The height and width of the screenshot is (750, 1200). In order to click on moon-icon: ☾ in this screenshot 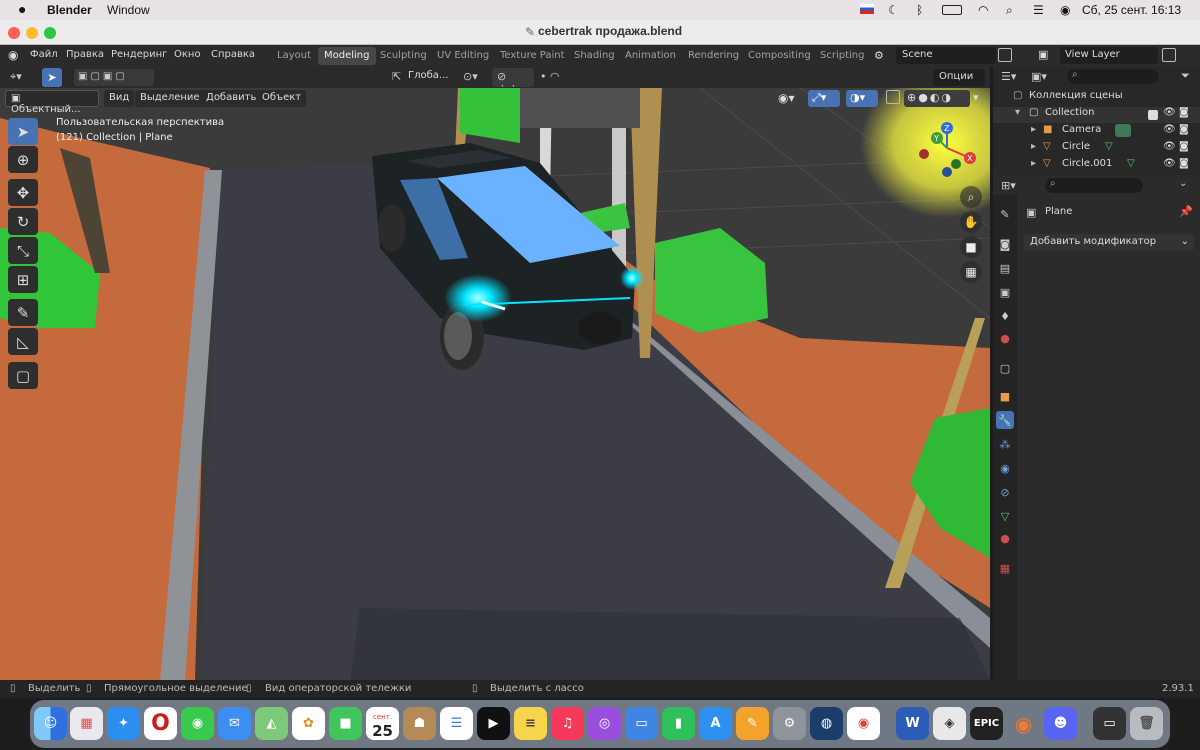, I will do `click(893, 10)`.